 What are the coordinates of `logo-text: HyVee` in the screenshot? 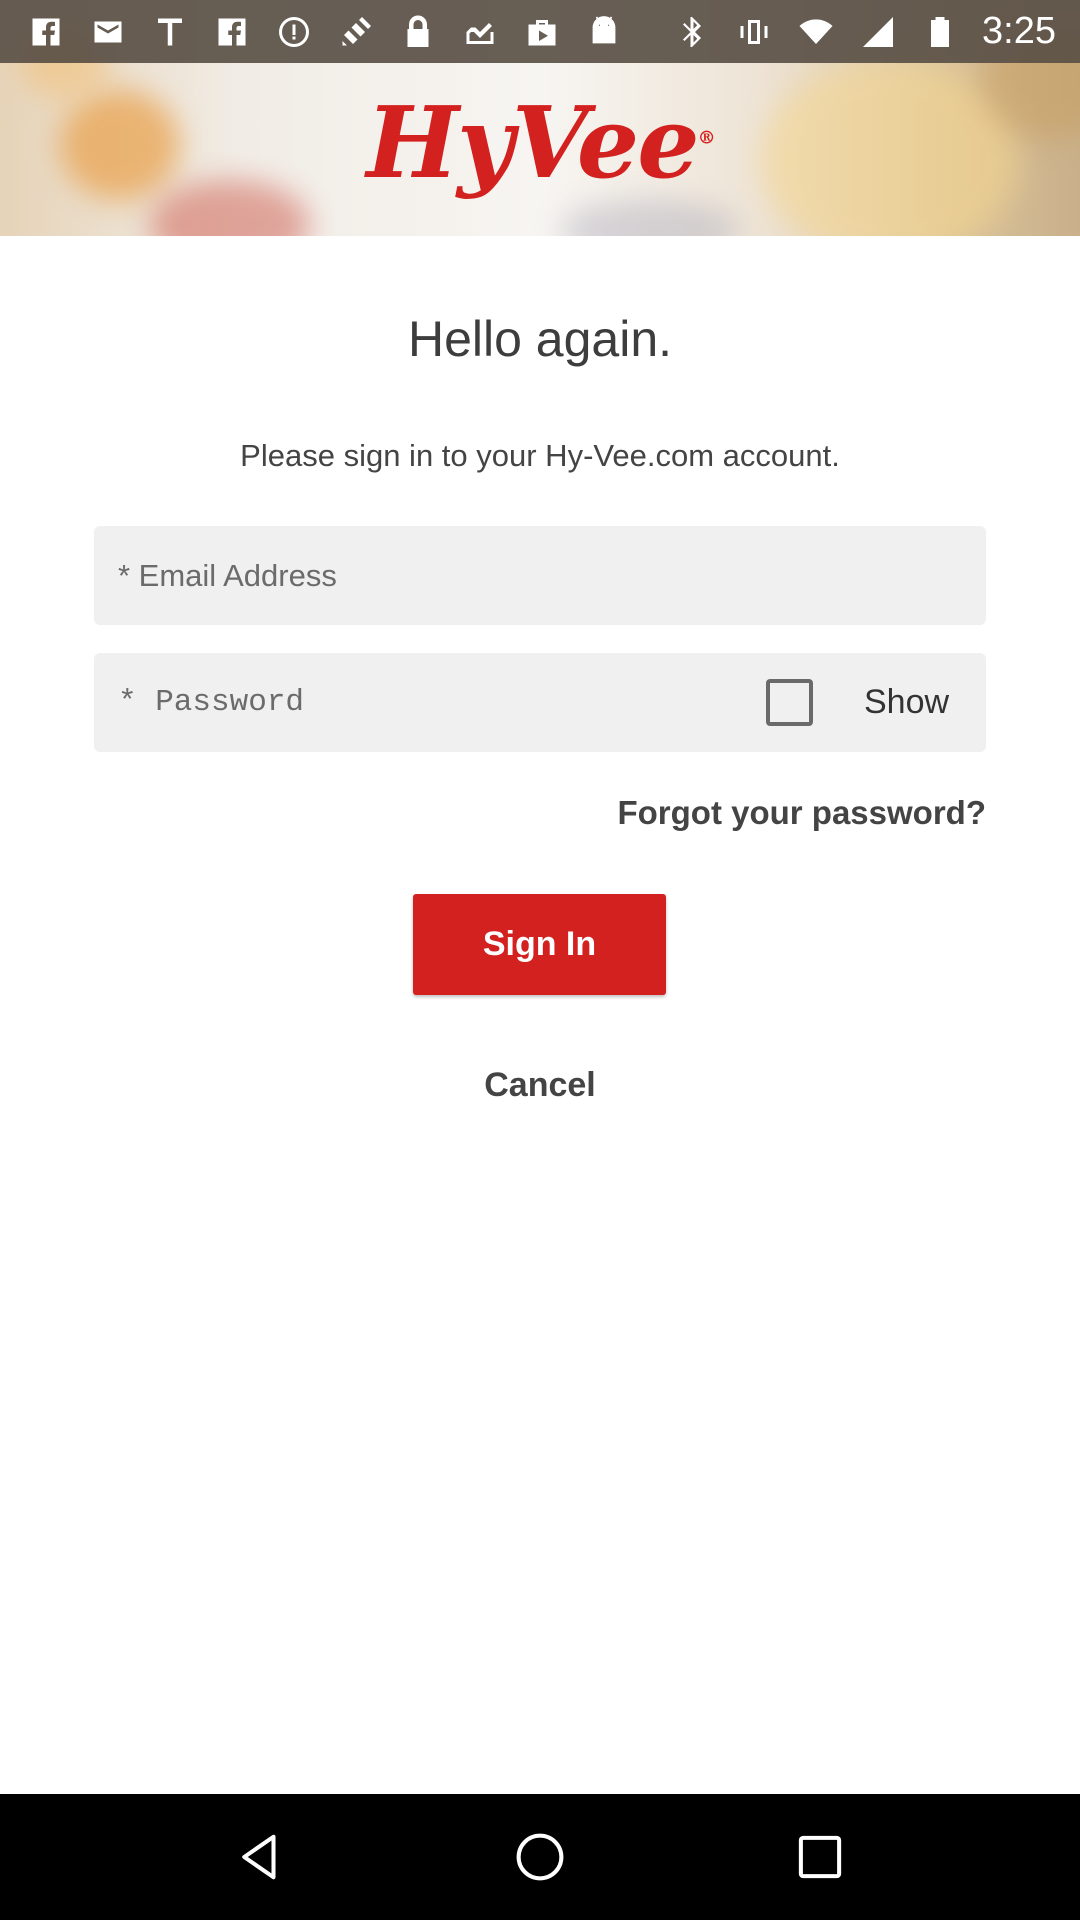 It's located at (532, 143).